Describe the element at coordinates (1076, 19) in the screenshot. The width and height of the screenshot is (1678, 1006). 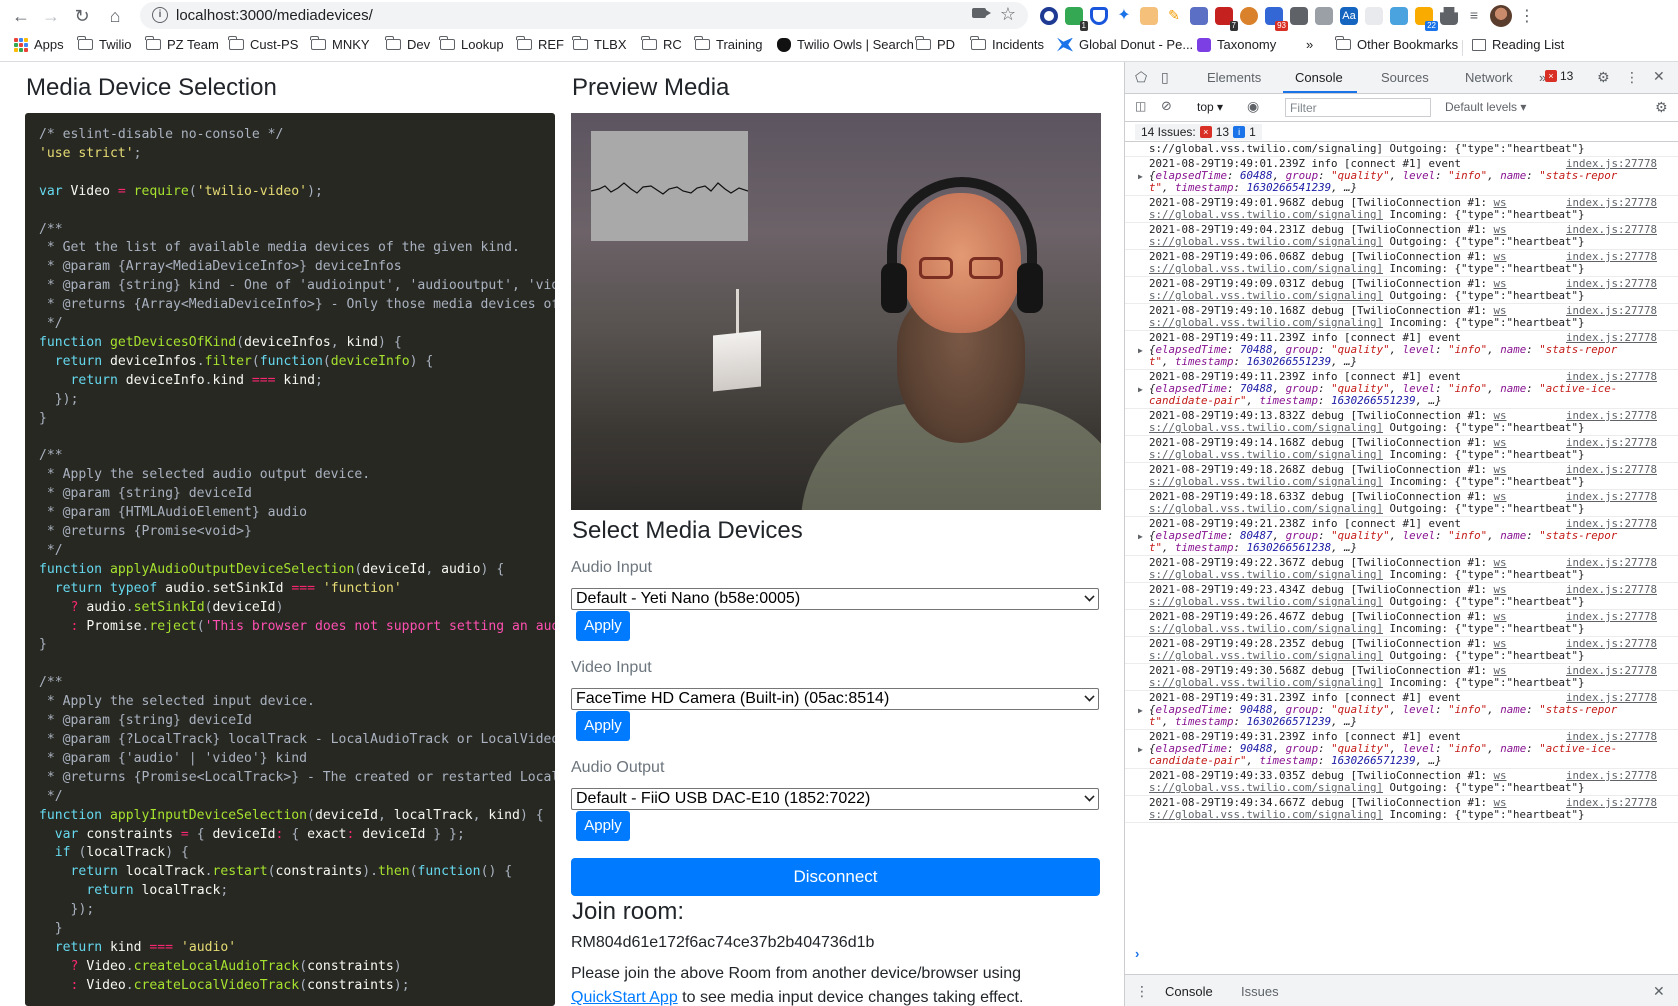
I see `extension-green-icon: 1` at that location.